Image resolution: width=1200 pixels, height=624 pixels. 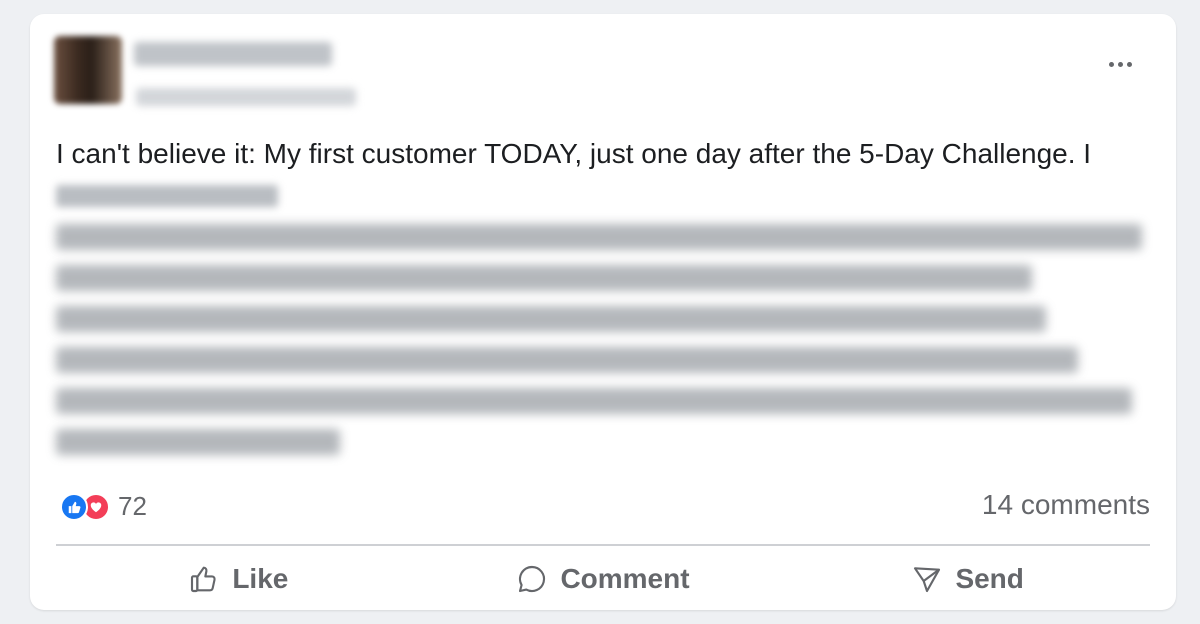 I want to click on like-label: Like, so click(x=260, y=578).